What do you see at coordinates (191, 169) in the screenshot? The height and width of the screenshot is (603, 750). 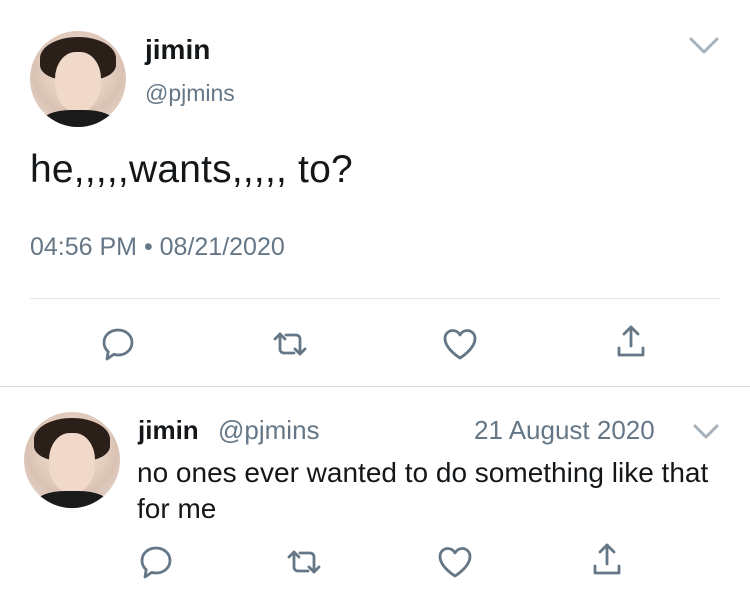 I see `tweet-text: he,,,,,wants,,,,, to?` at bounding box center [191, 169].